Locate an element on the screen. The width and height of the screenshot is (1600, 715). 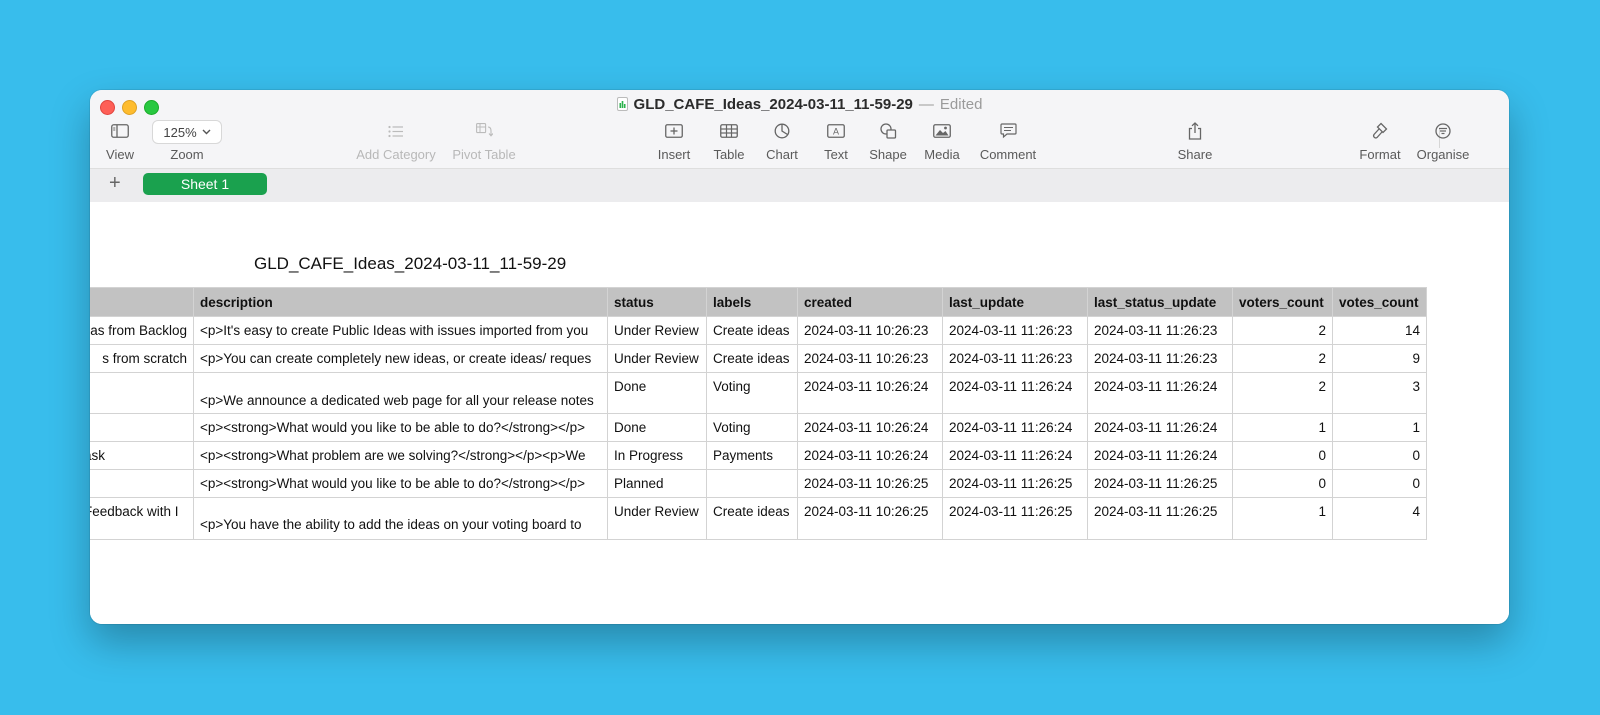
column-header: status is located at coordinates (657, 302).